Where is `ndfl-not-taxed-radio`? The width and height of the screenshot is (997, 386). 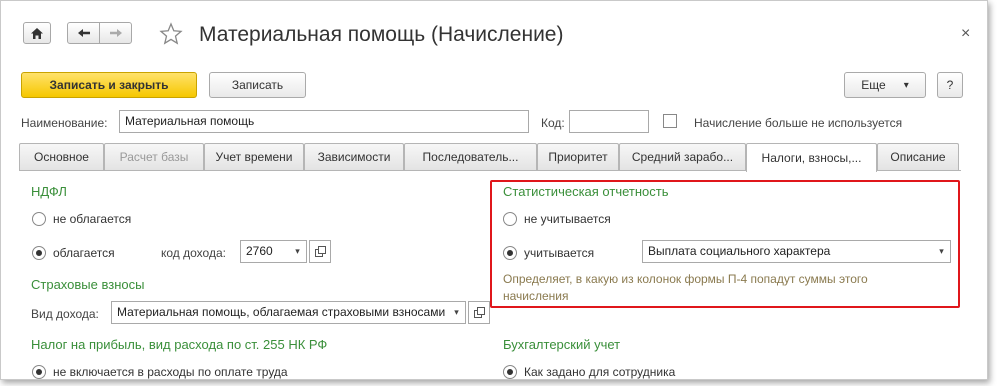 ndfl-not-taxed-radio is located at coordinates (39, 219).